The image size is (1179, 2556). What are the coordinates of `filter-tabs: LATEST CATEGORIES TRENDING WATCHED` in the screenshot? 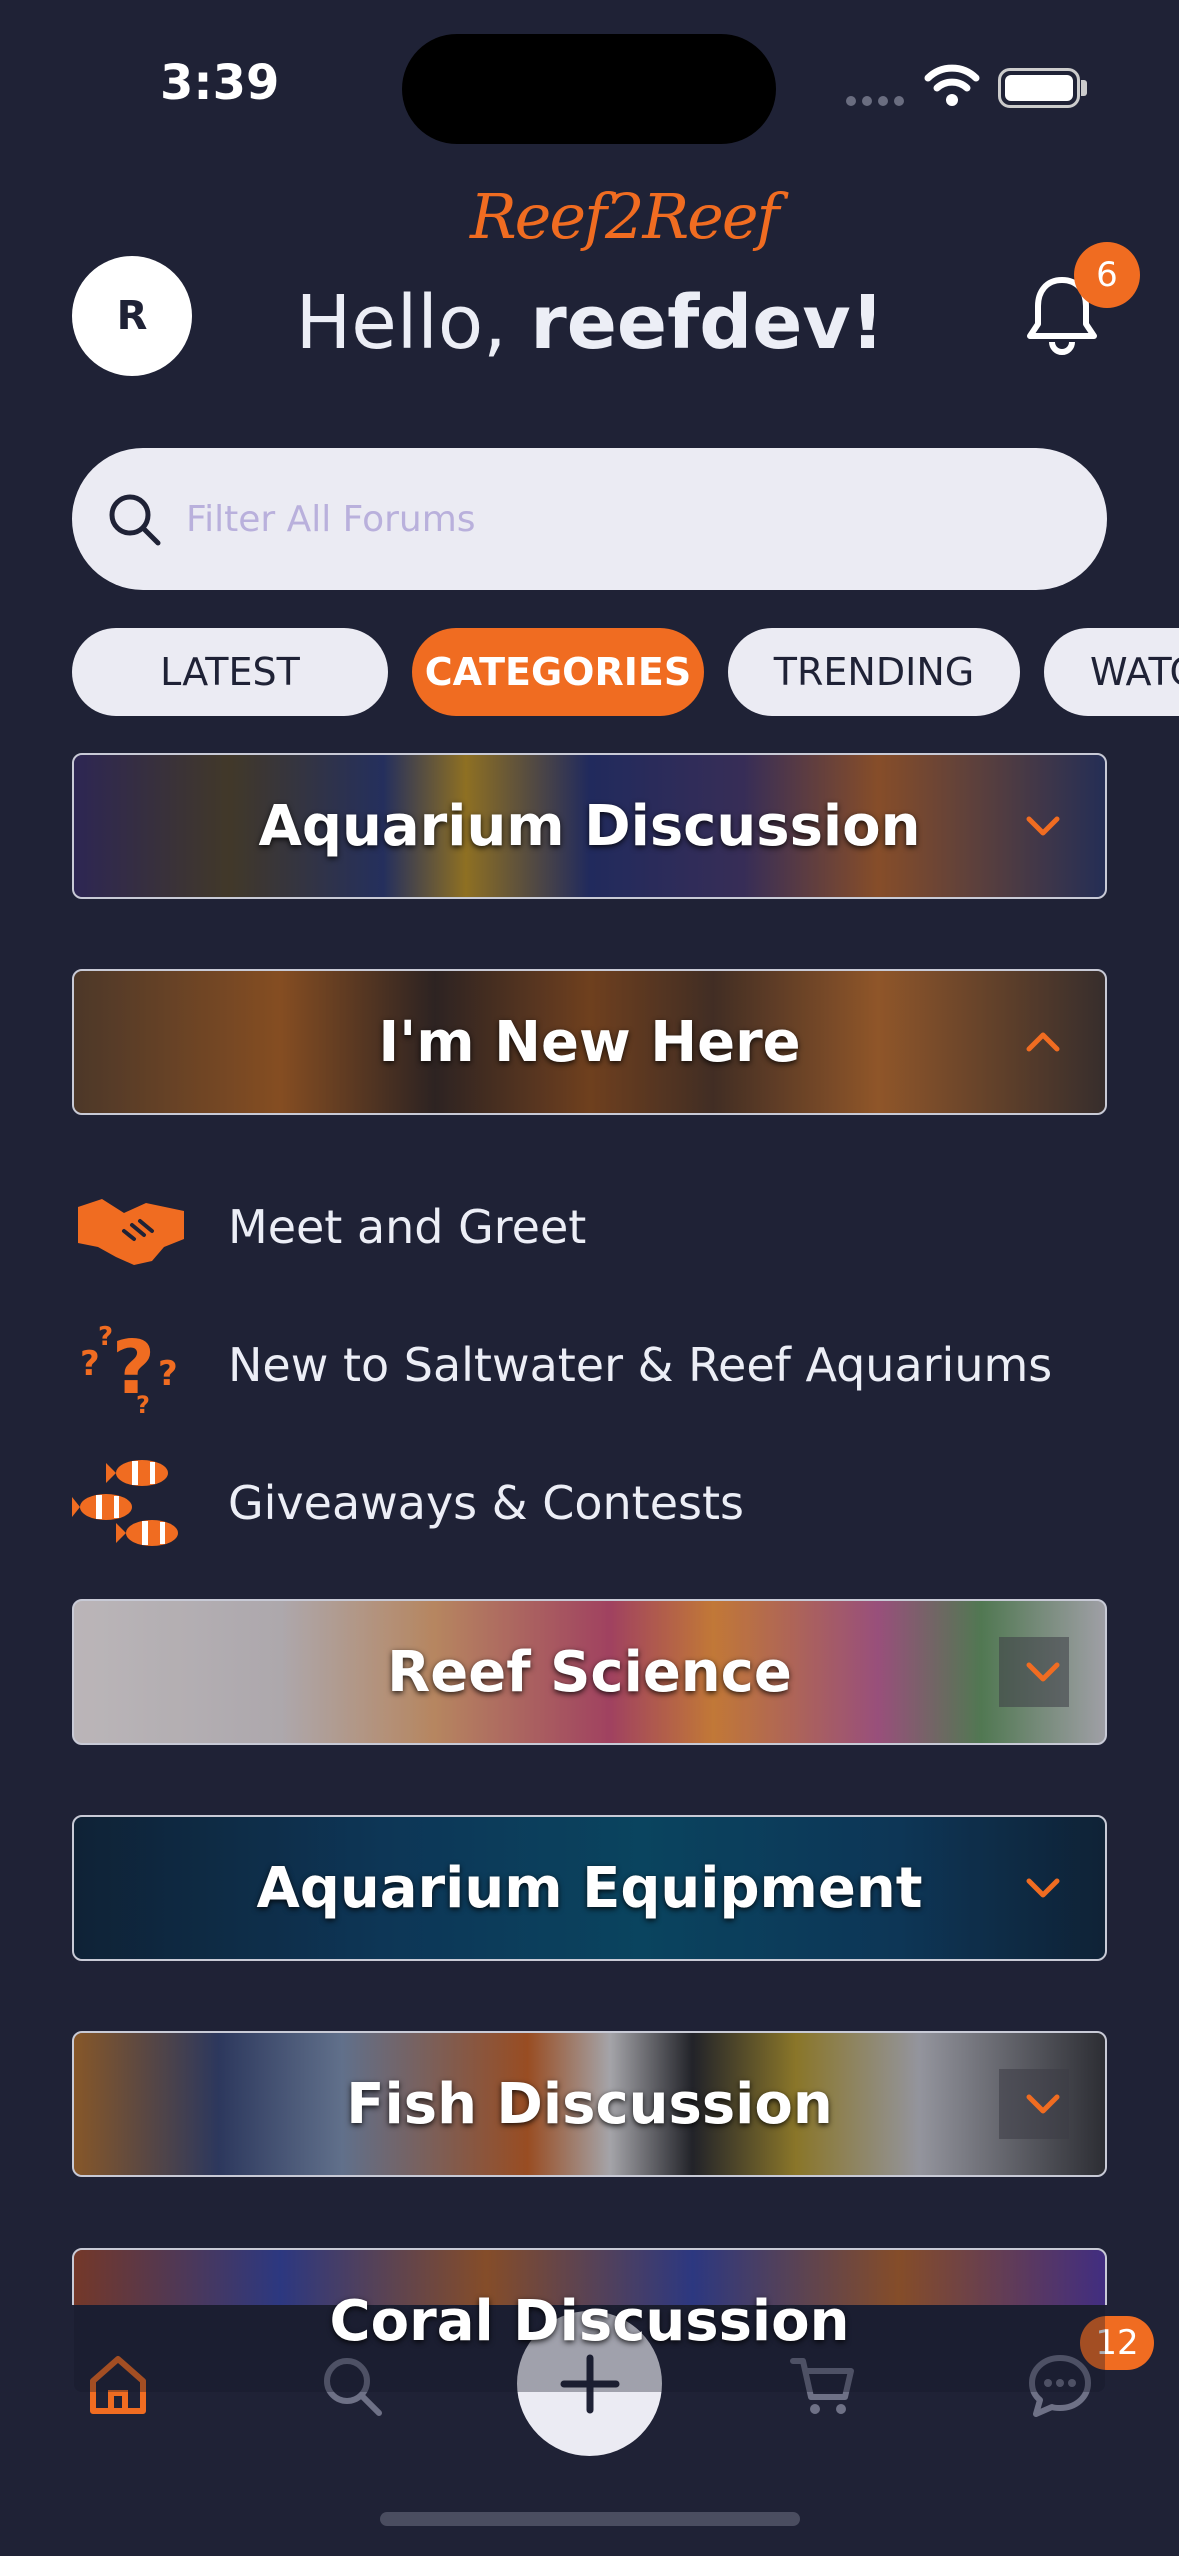 It's located at (625, 672).